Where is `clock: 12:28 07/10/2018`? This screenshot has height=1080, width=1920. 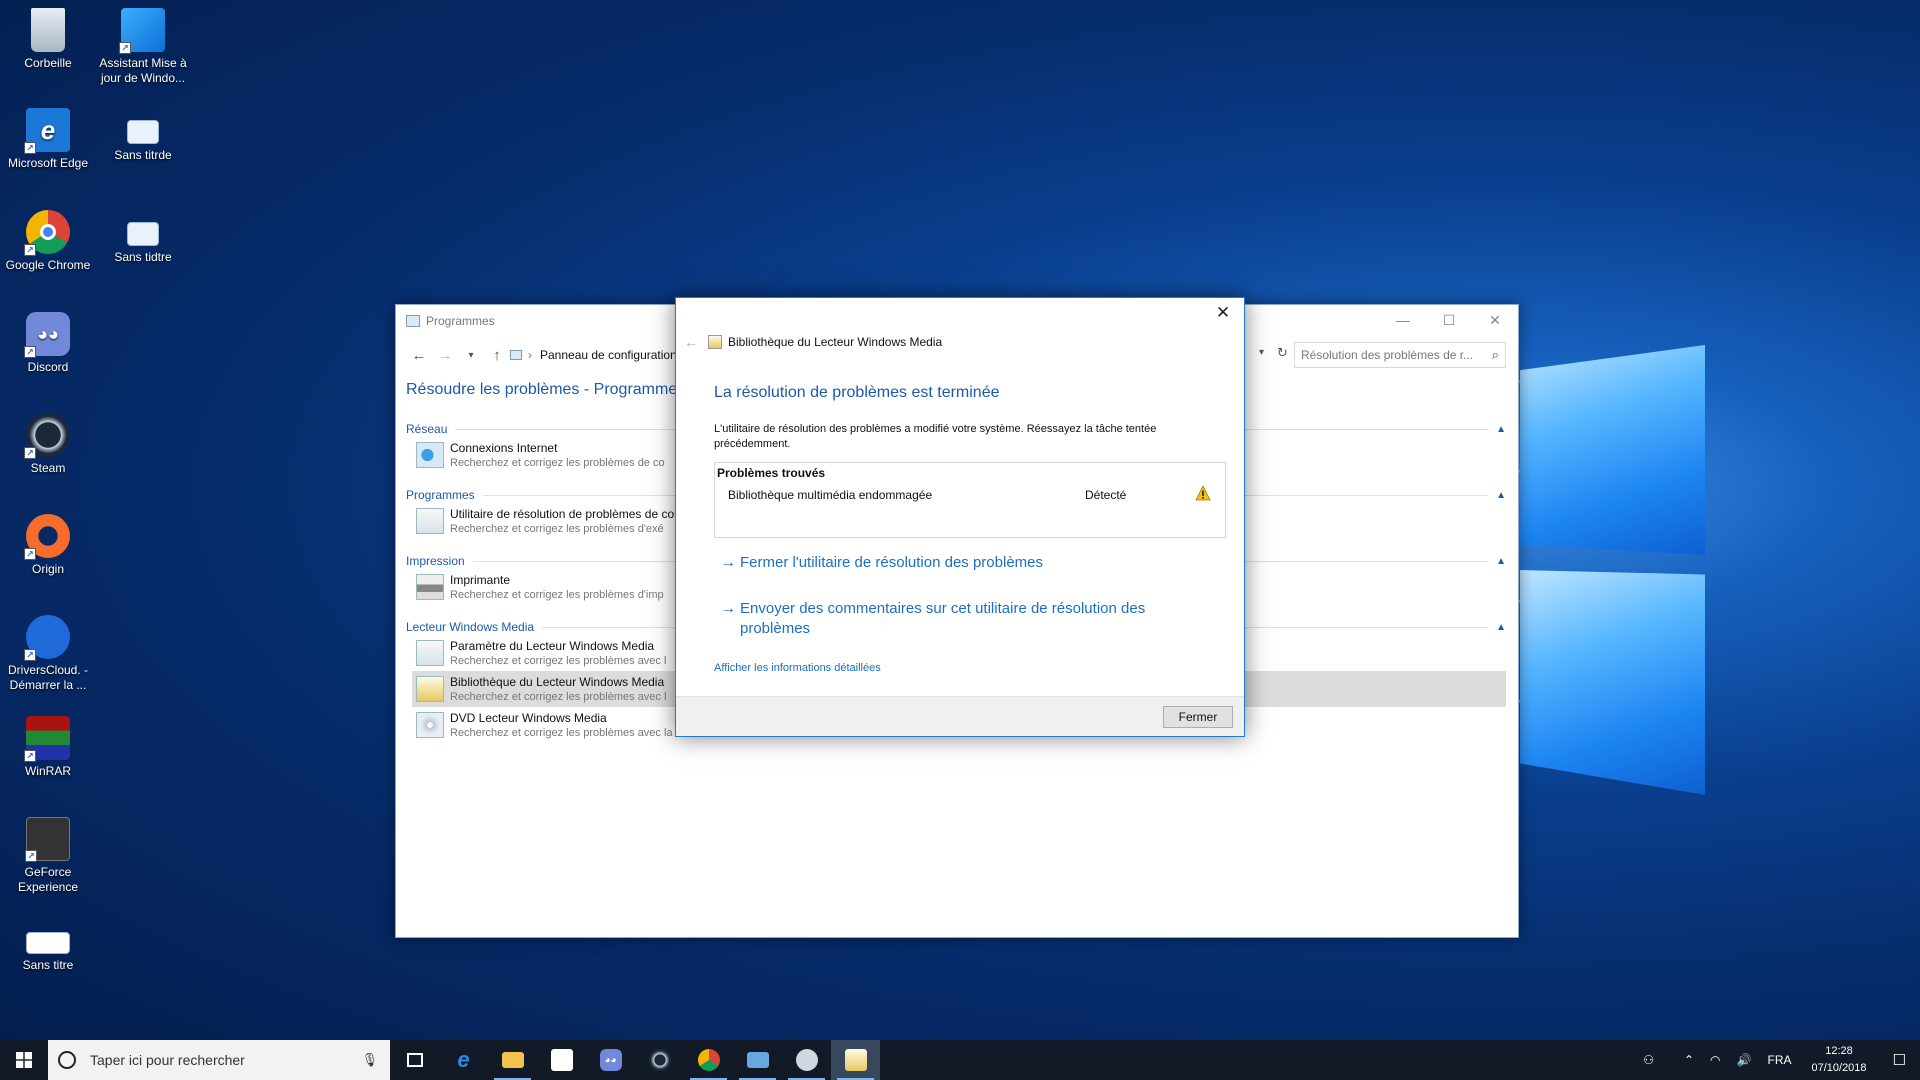 clock: 12:28 07/10/2018 is located at coordinates (1838, 1060).